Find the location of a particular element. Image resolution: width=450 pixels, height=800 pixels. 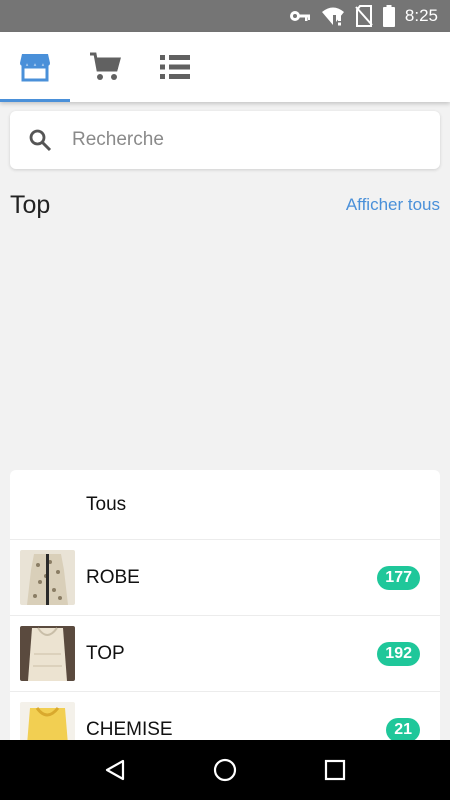

list-icon is located at coordinates (175, 67).